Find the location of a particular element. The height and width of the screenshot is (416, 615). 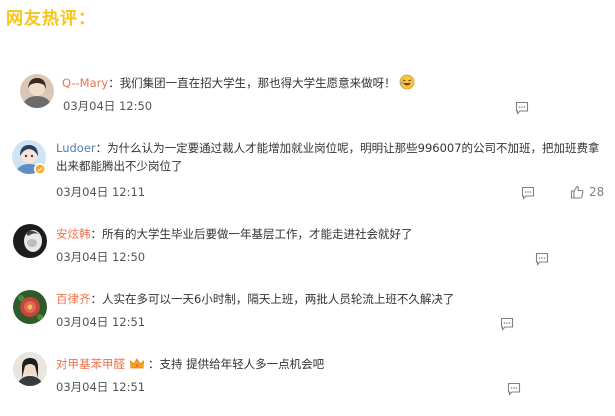

comment-text-line: 百律齐：人实在多可以一天6小时制，隔天上班，两批人员轮流上班不久解决了 is located at coordinates (255, 299).